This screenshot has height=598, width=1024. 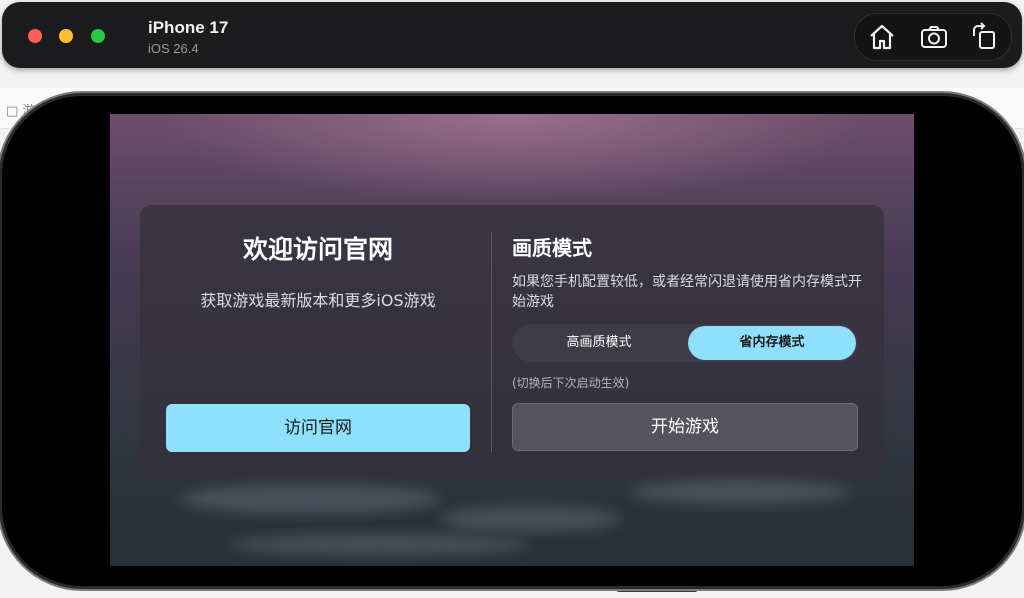 I want to click on memory-saving-option: 省内存模式, so click(x=772, y=343).